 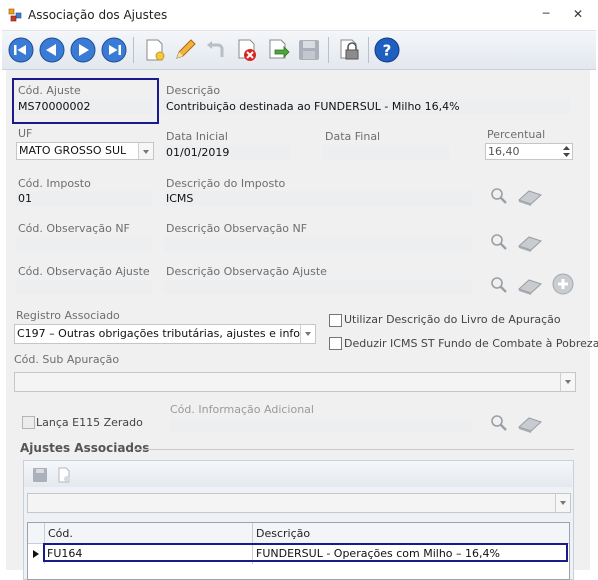 I want to click on app-icon, so click(x=15, y=15).